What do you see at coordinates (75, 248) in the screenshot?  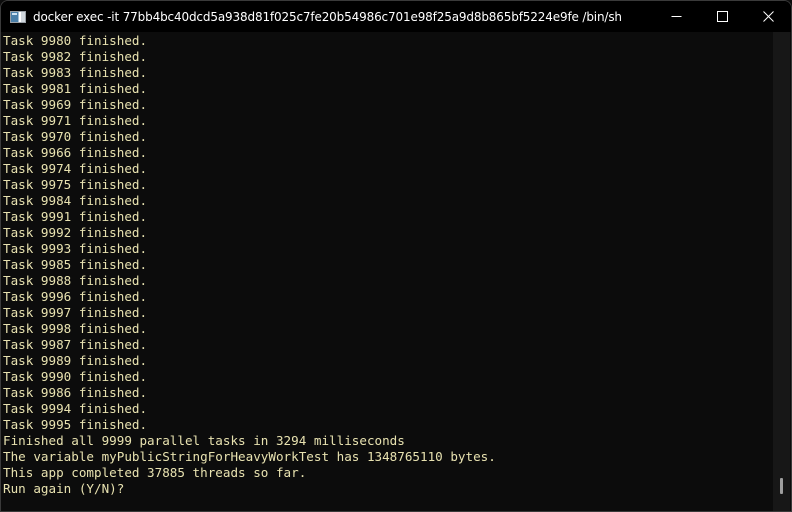 I see `output-line: Task 9993 finished.` at bounding box center [75, 248].